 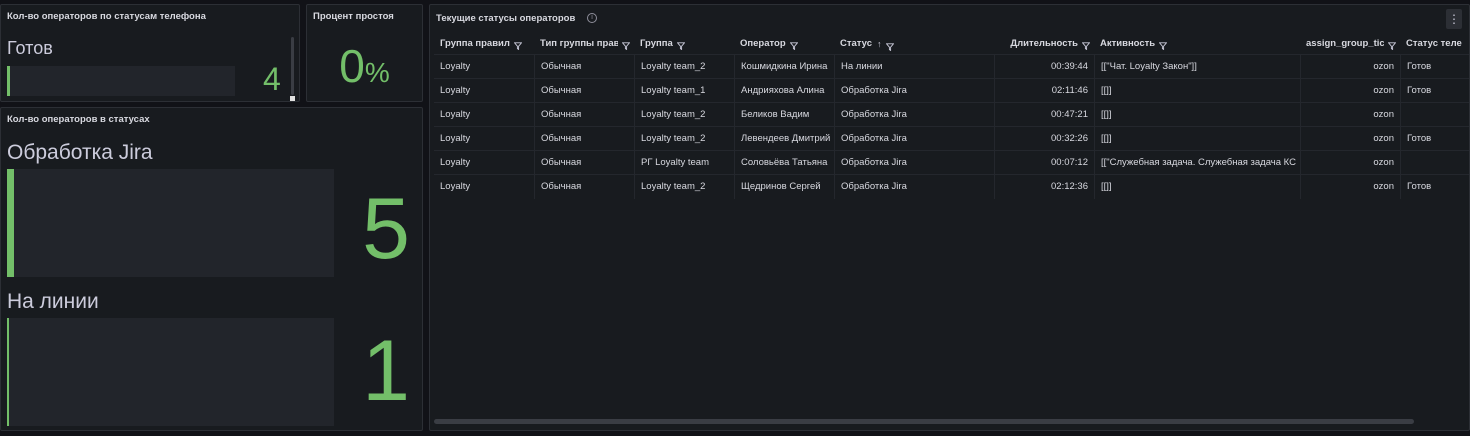 I want to click on column-header-group: Группа, so click(x=684, y=44).